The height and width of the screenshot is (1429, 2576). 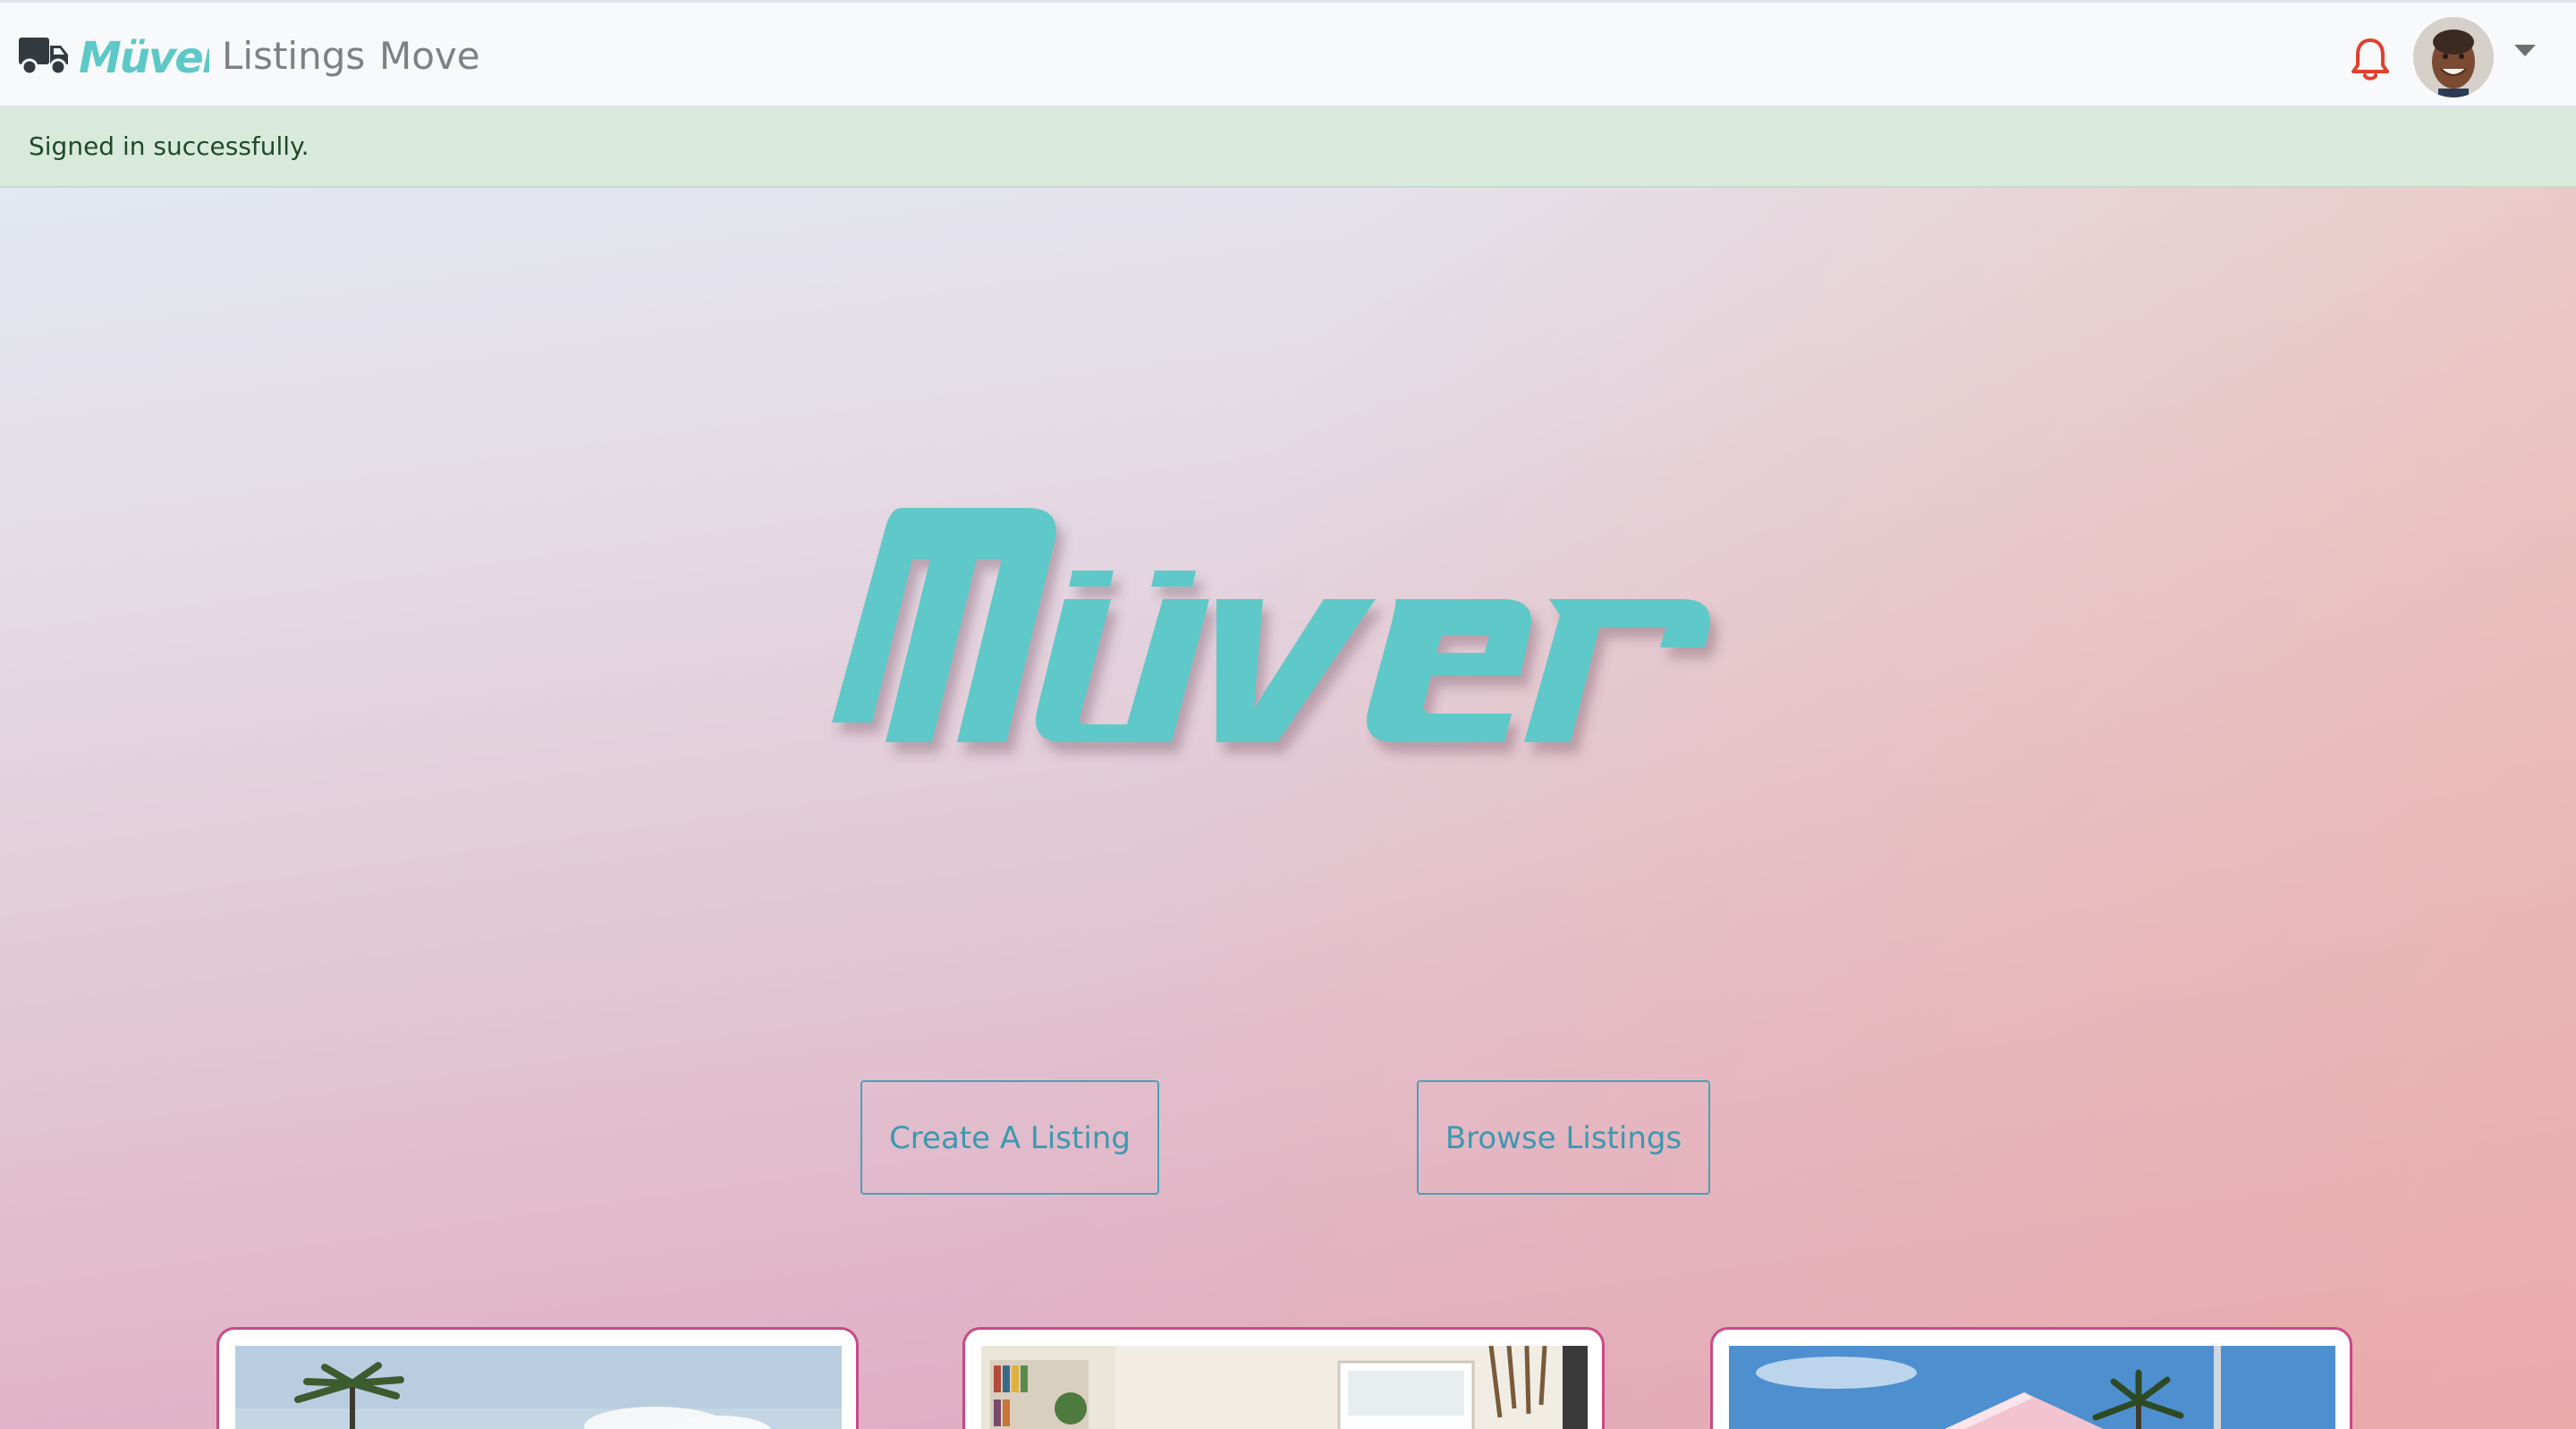 What do you see at coordinates (2525, 51) in the screenshot?
I see `caret-down-icon` at bounding box center [2525, 51].